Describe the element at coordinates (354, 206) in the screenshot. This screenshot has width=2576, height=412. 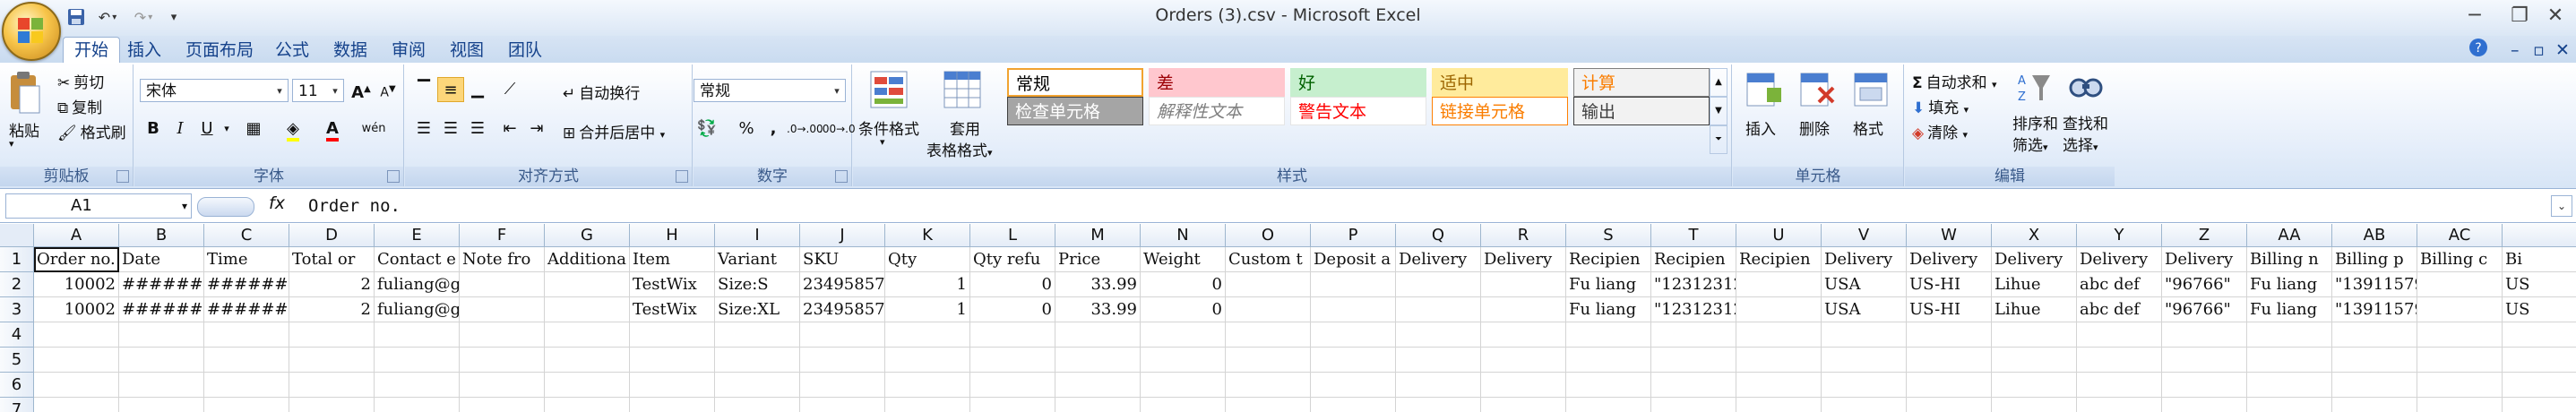
I see `formula-input: Order no.` at that location.